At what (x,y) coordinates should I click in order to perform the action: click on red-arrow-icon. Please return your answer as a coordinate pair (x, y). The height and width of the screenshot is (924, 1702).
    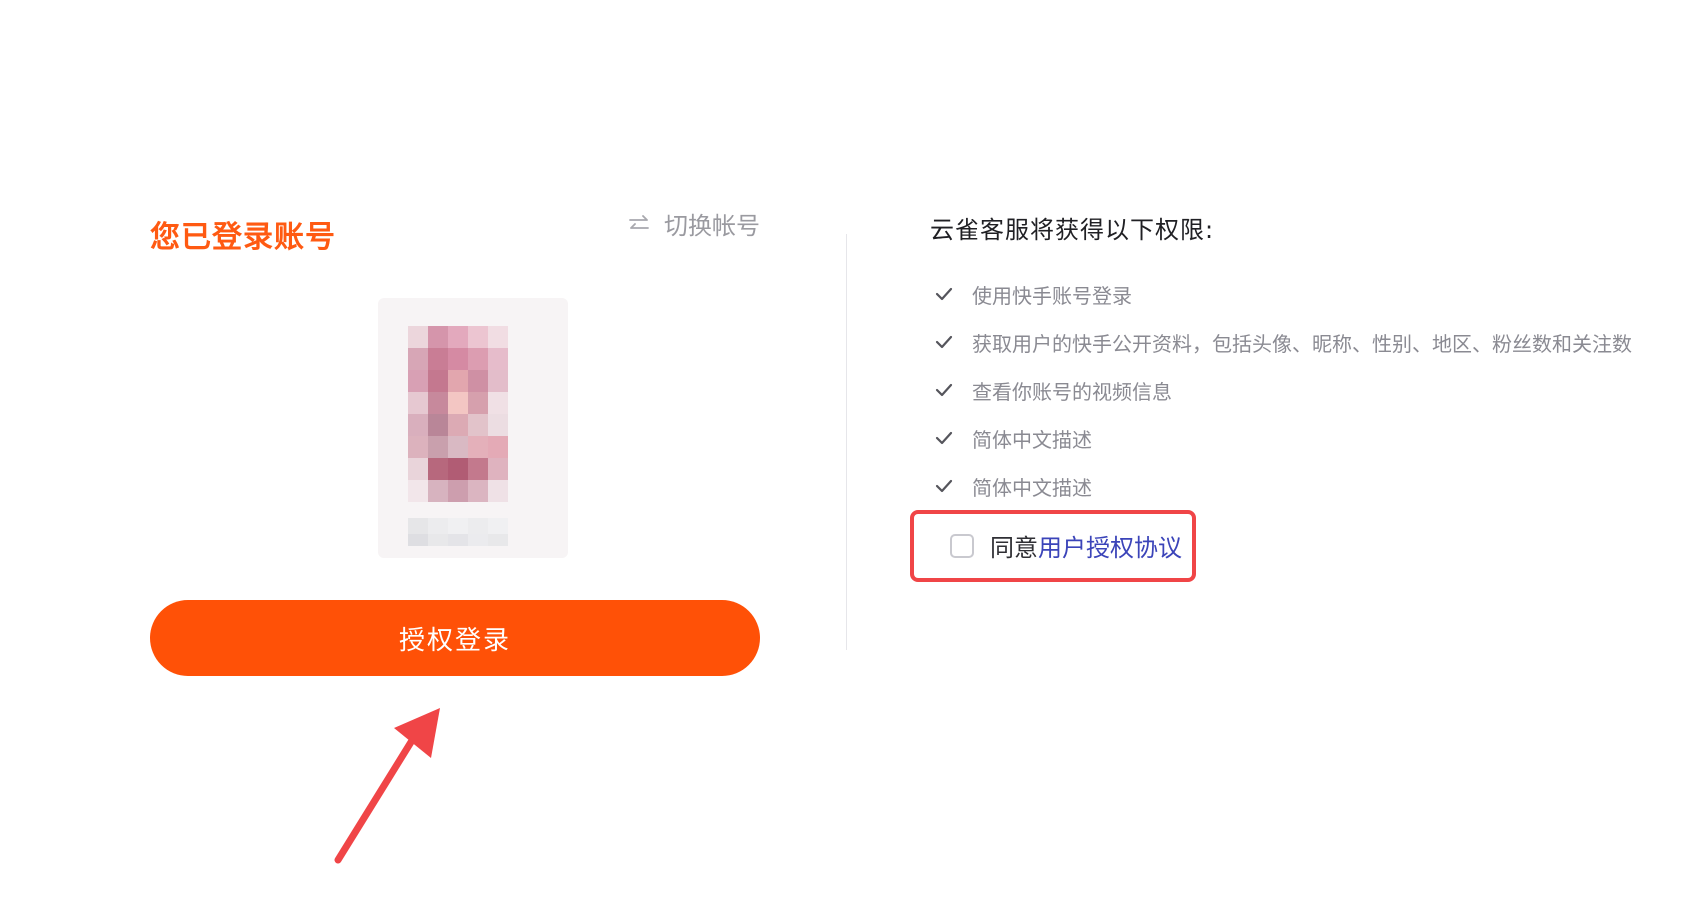
    Looking at the image, I should click on (387, 786).